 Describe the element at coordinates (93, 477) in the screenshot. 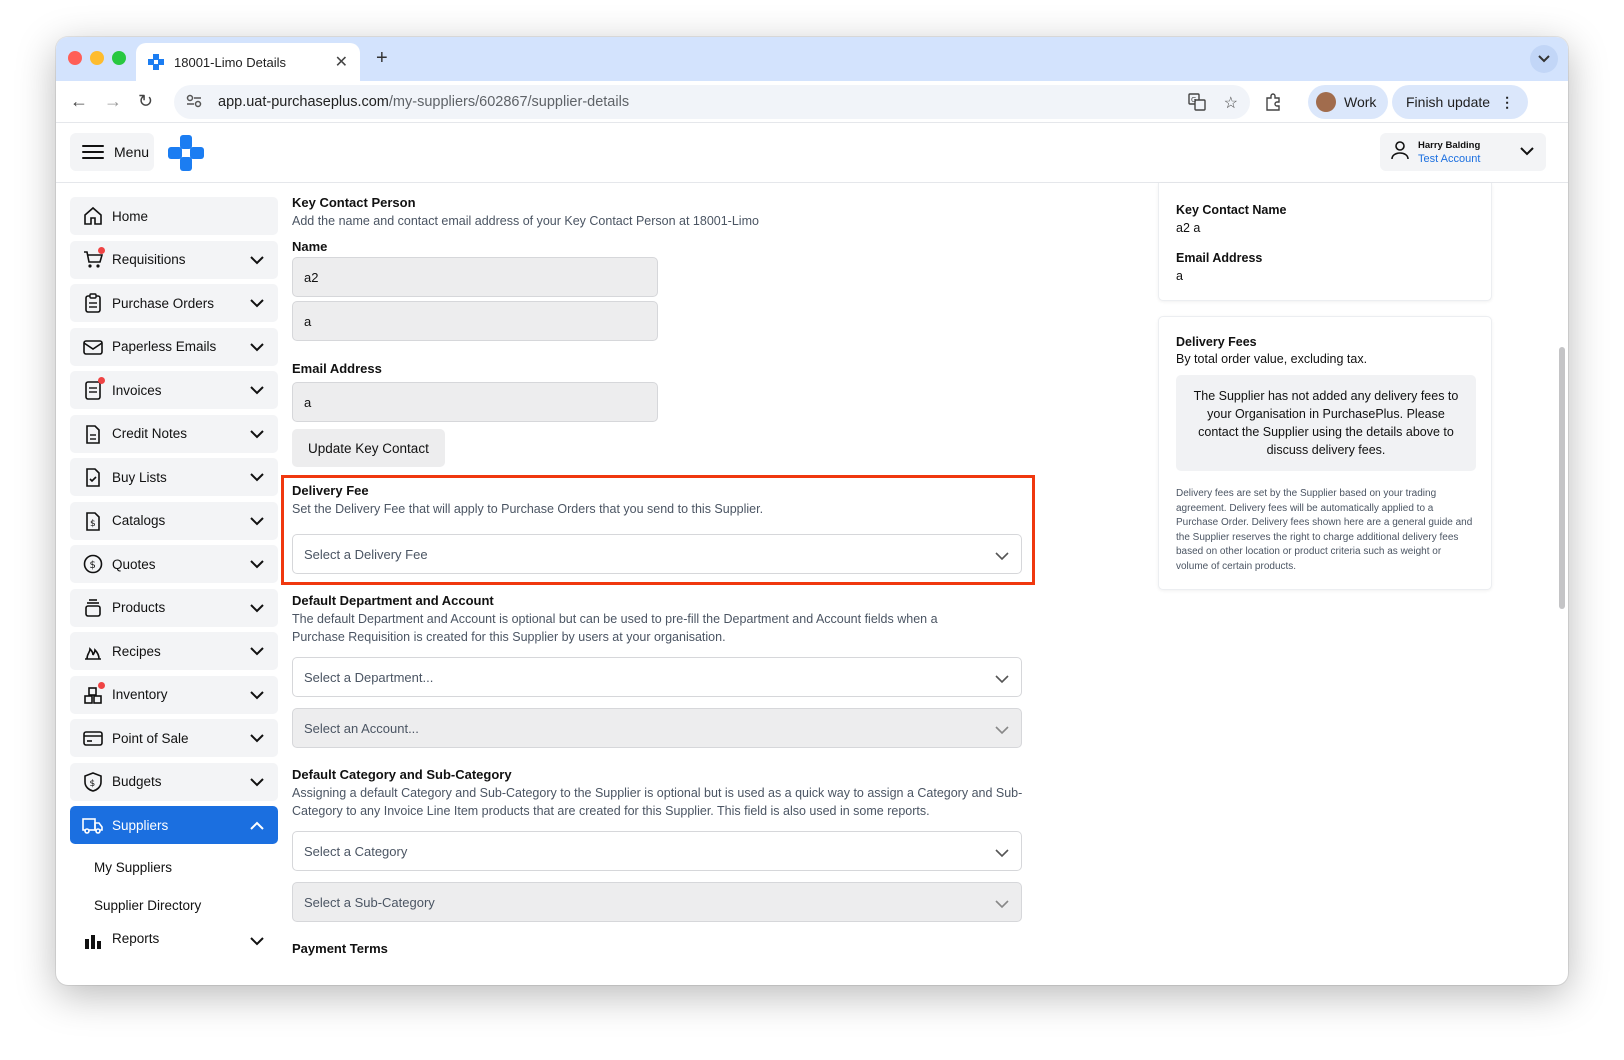

I see `checklist-icon` at that location.